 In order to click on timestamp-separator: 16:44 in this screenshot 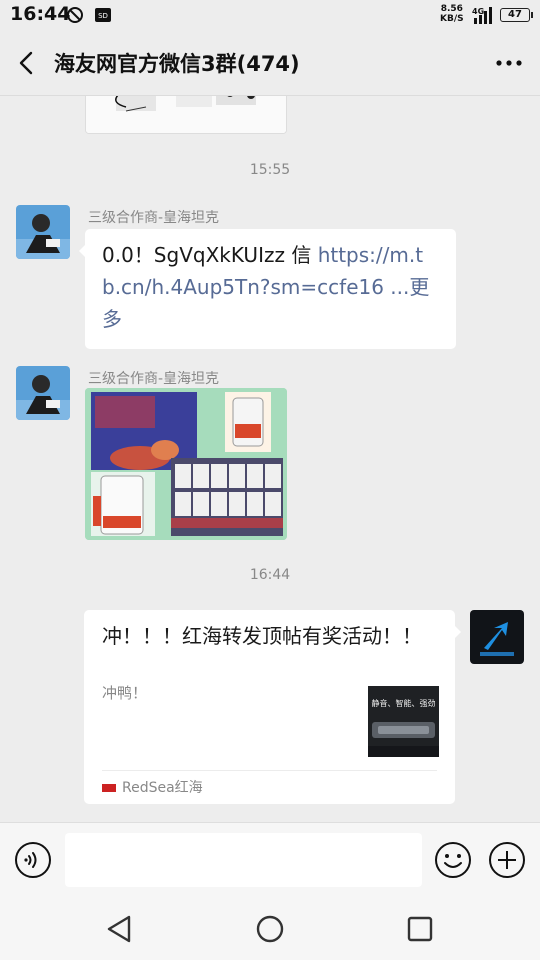, I will do `click(270, 575)`.